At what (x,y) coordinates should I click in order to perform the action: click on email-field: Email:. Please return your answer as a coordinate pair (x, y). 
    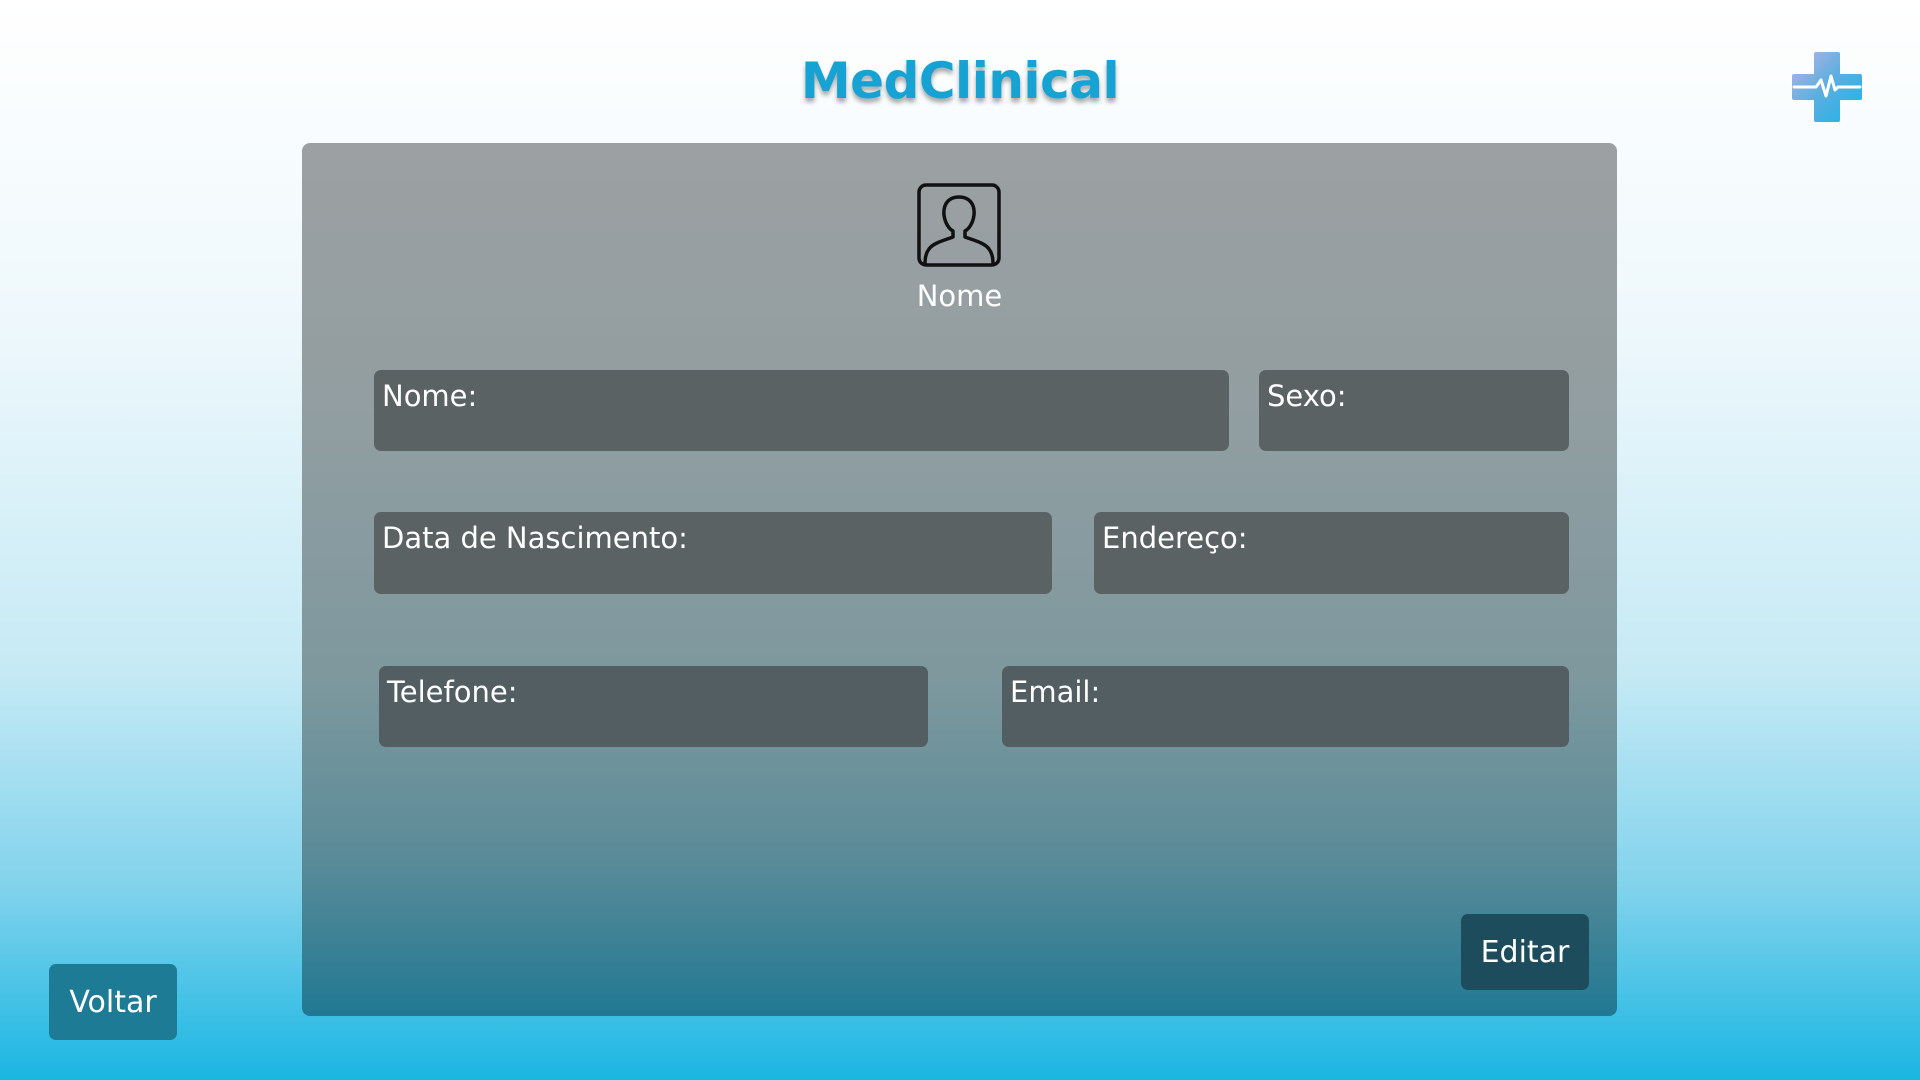
    Looking at the image, I should click on (1285, 706).